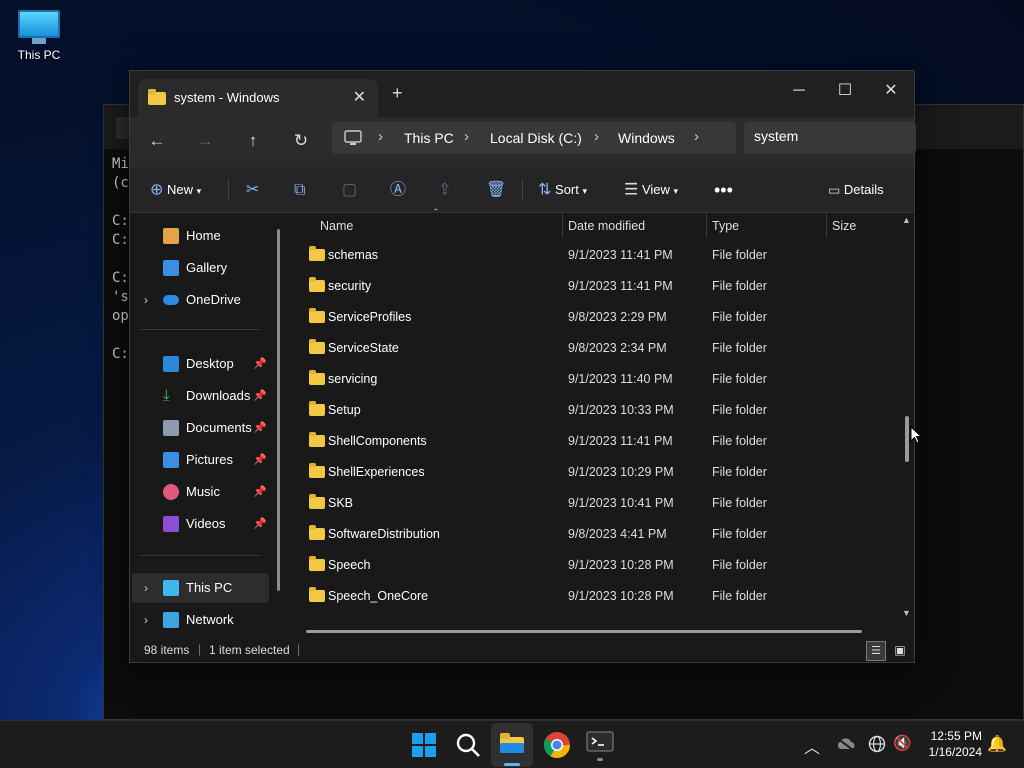  What do you see at coordinates (200, 236) in the screenshot?
I see `nav-home: Home` at bounding box center [200, 236].